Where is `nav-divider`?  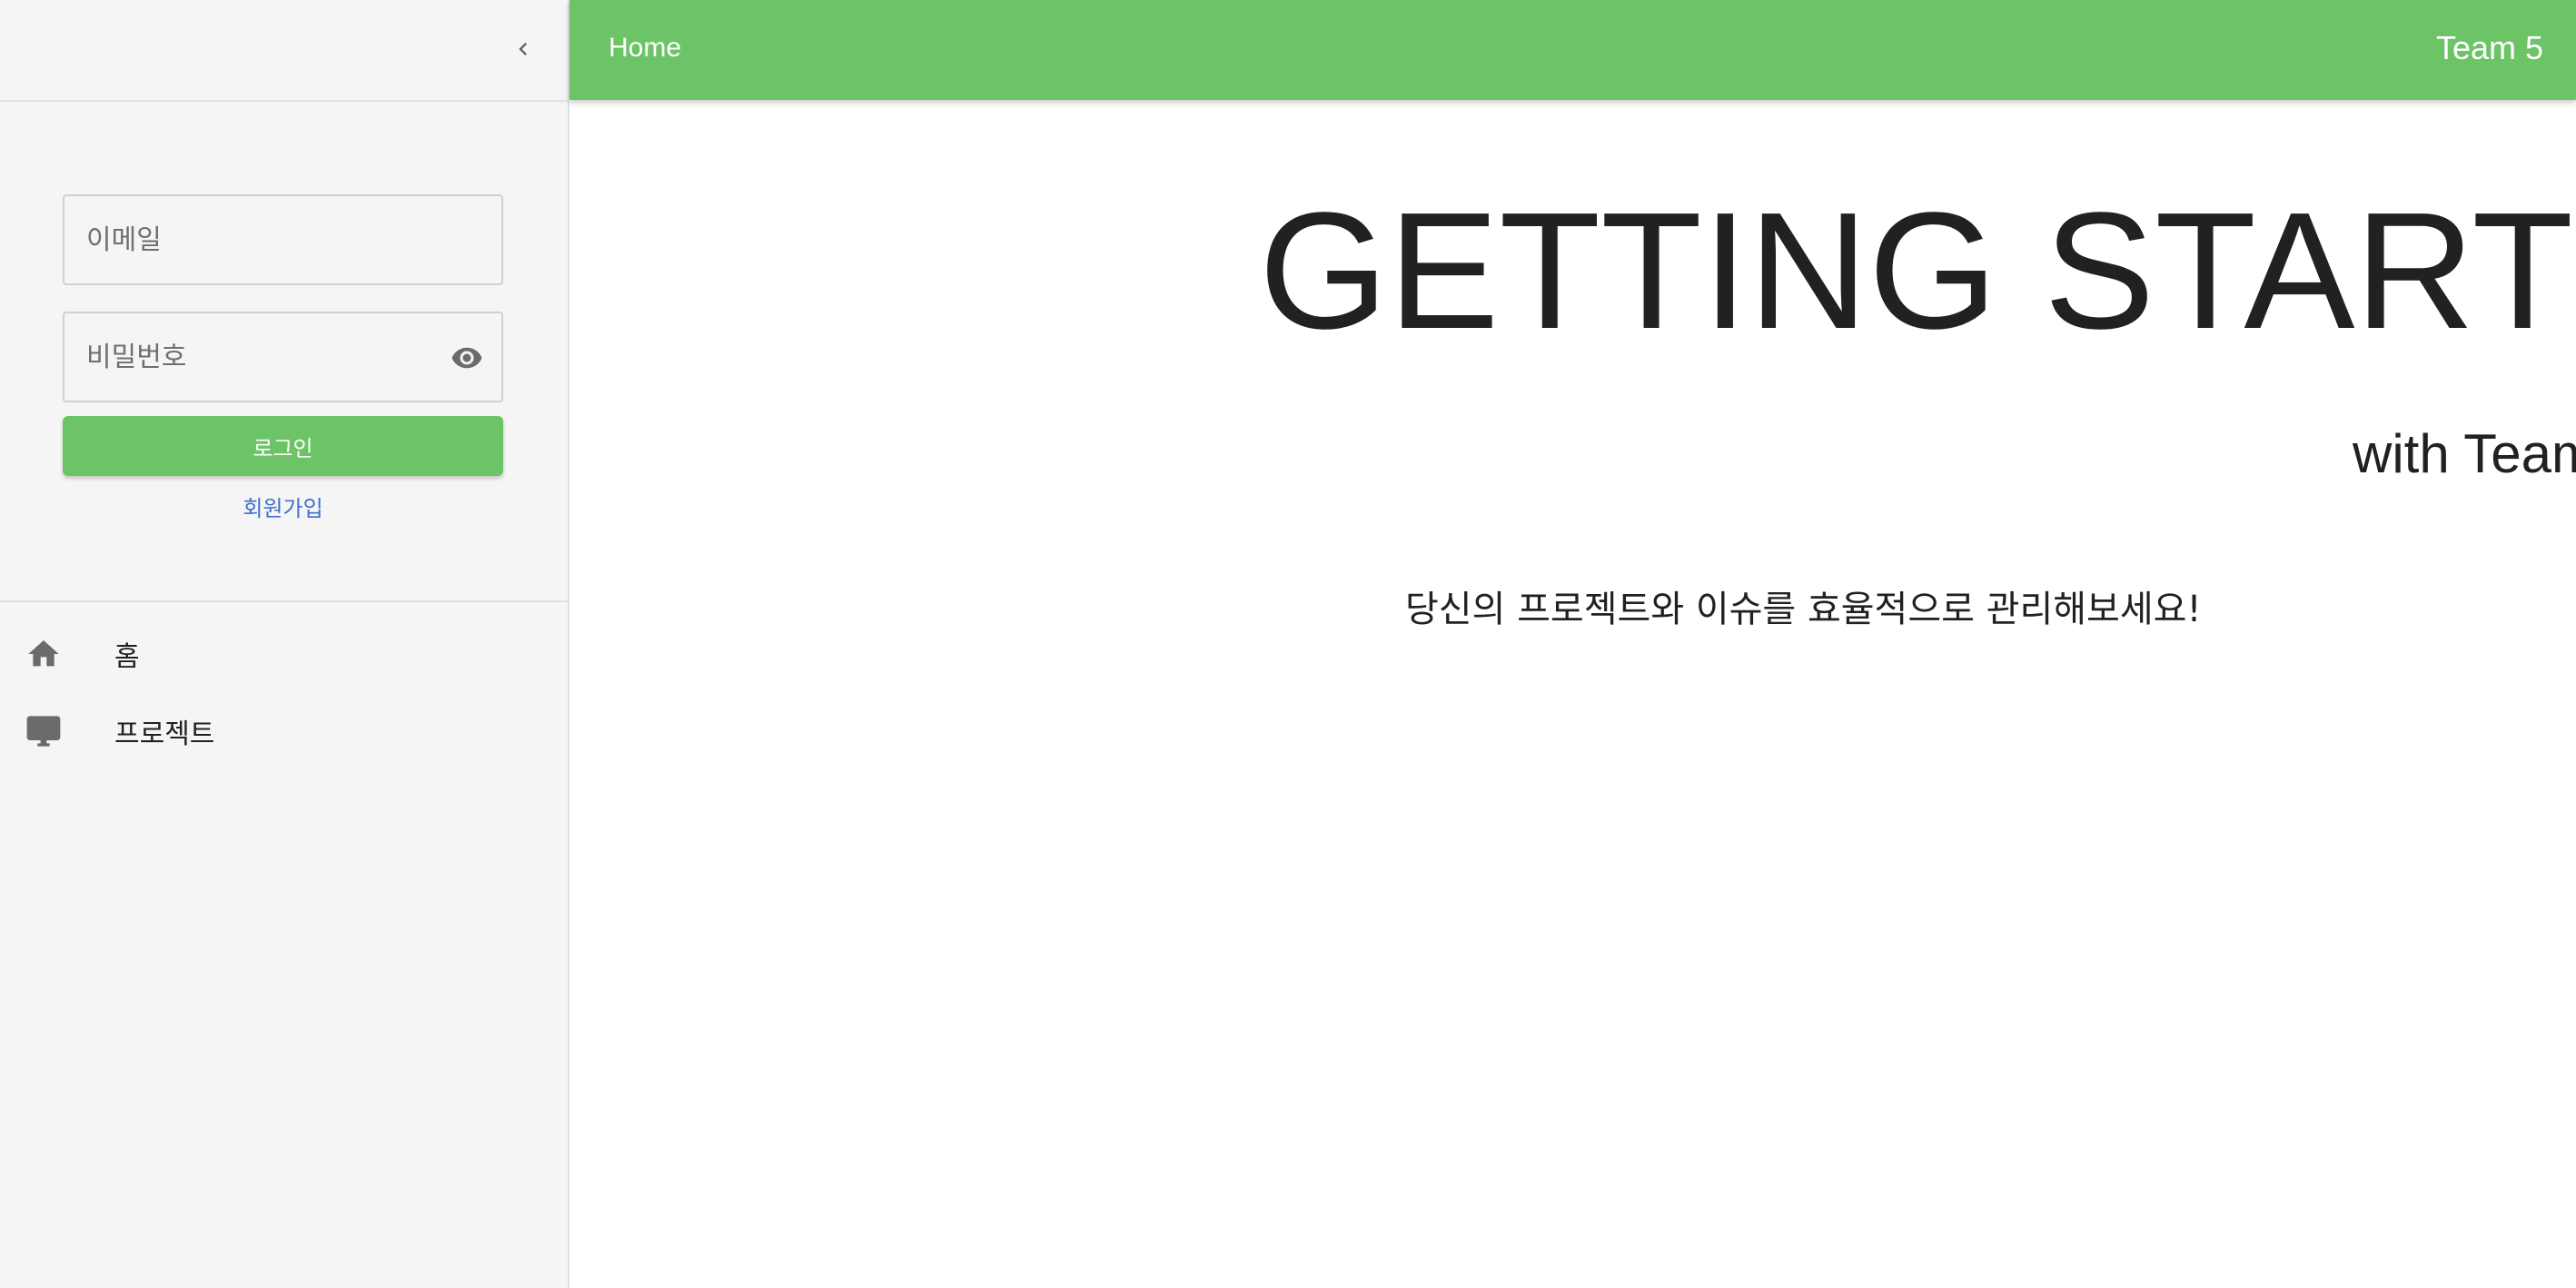 nav-divider is located at coordinates (284, 601).